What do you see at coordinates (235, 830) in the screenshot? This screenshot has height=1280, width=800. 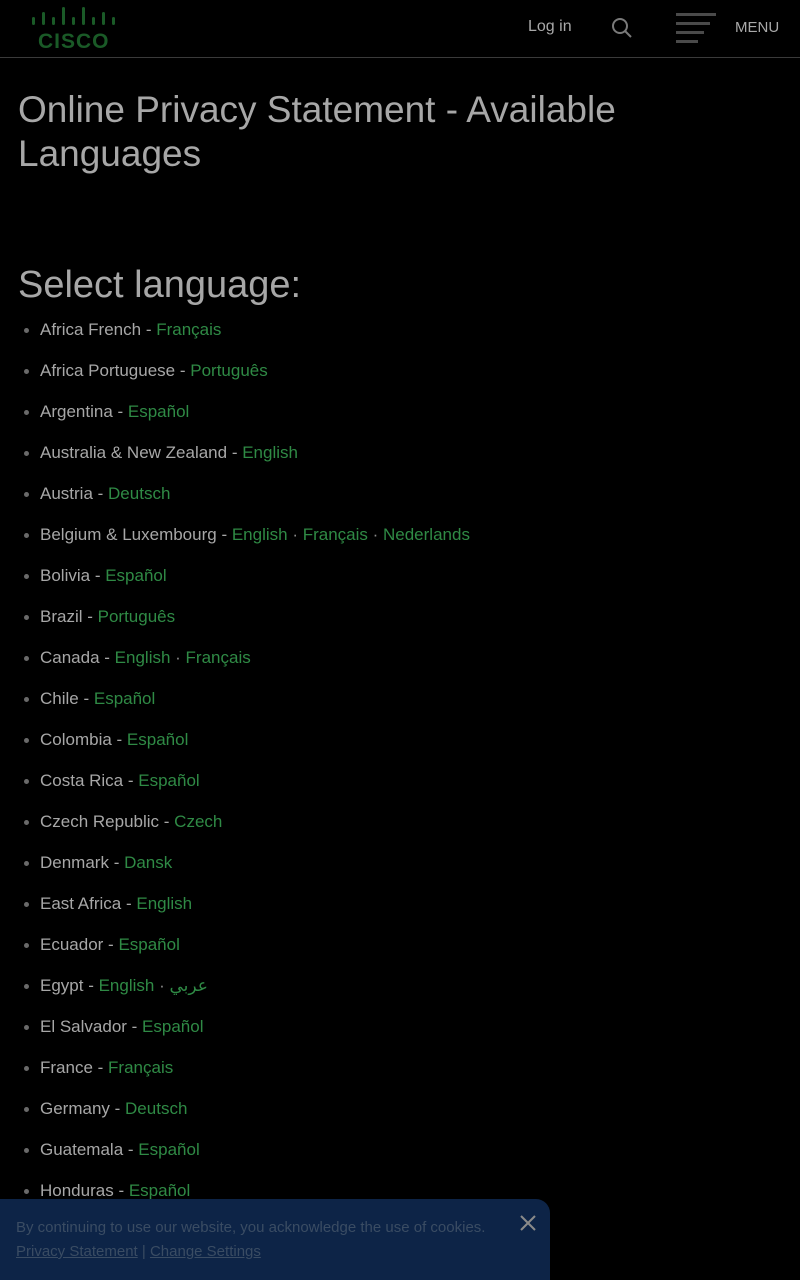 I see `language-item: Czech Republic - Czech` at bounding box center [235, 830].